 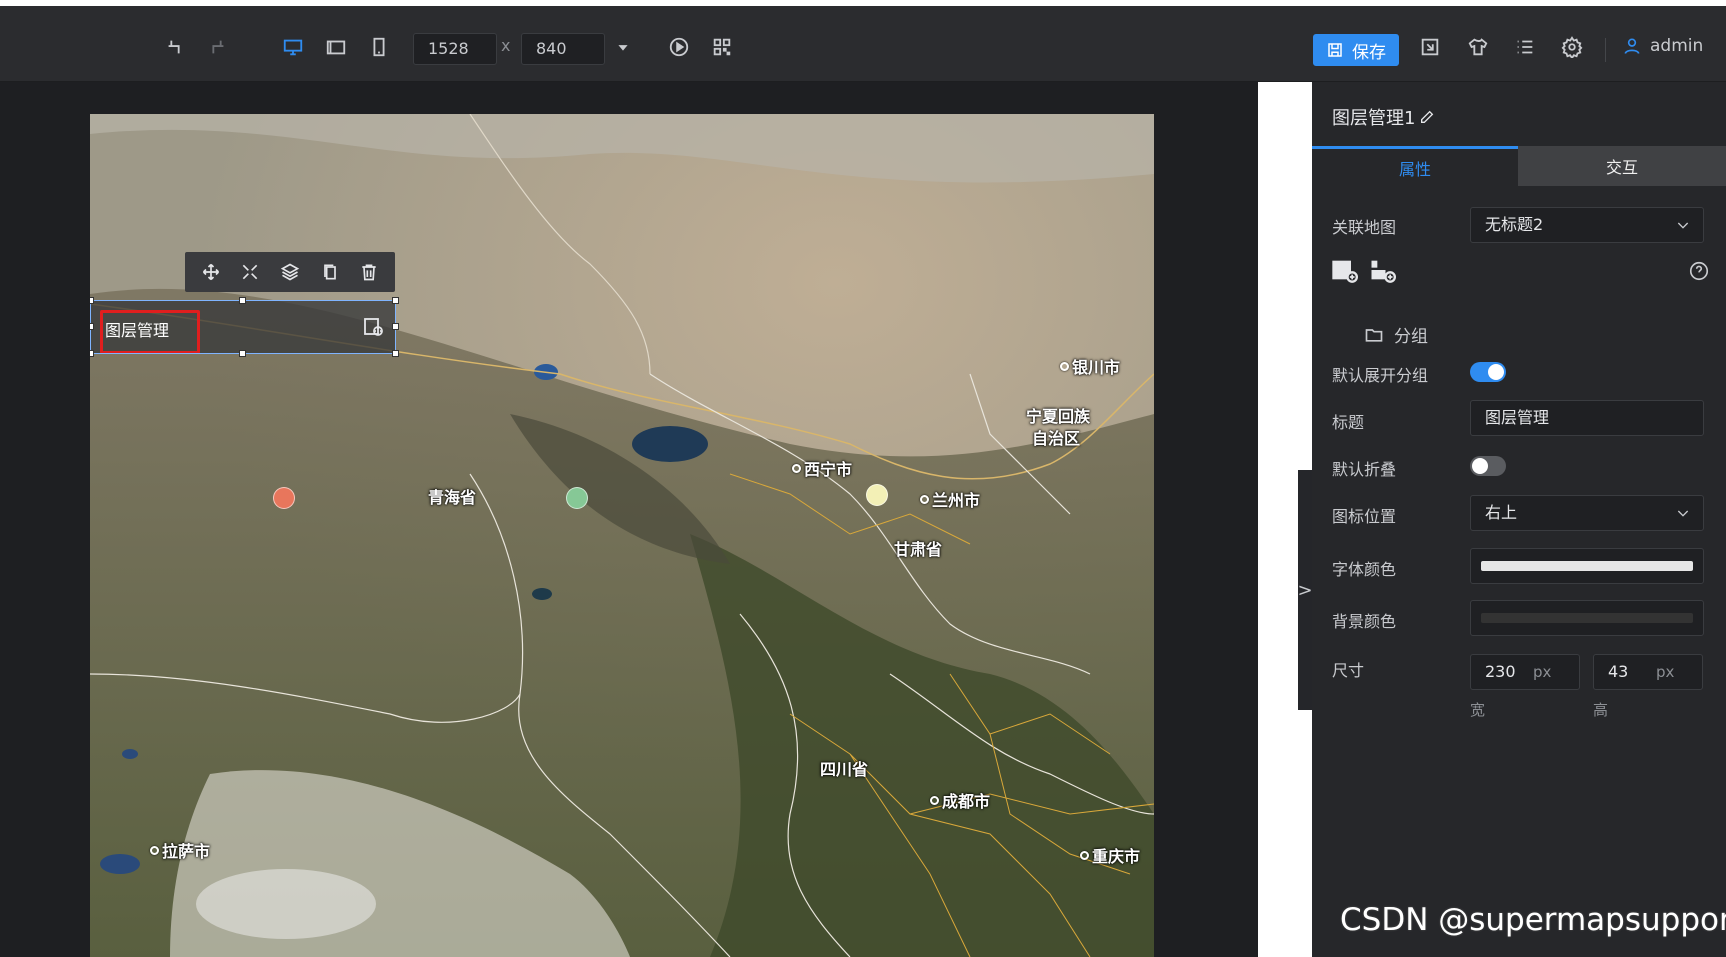 I want to click on city-label: 兰州市, so click(x=950, y=499).